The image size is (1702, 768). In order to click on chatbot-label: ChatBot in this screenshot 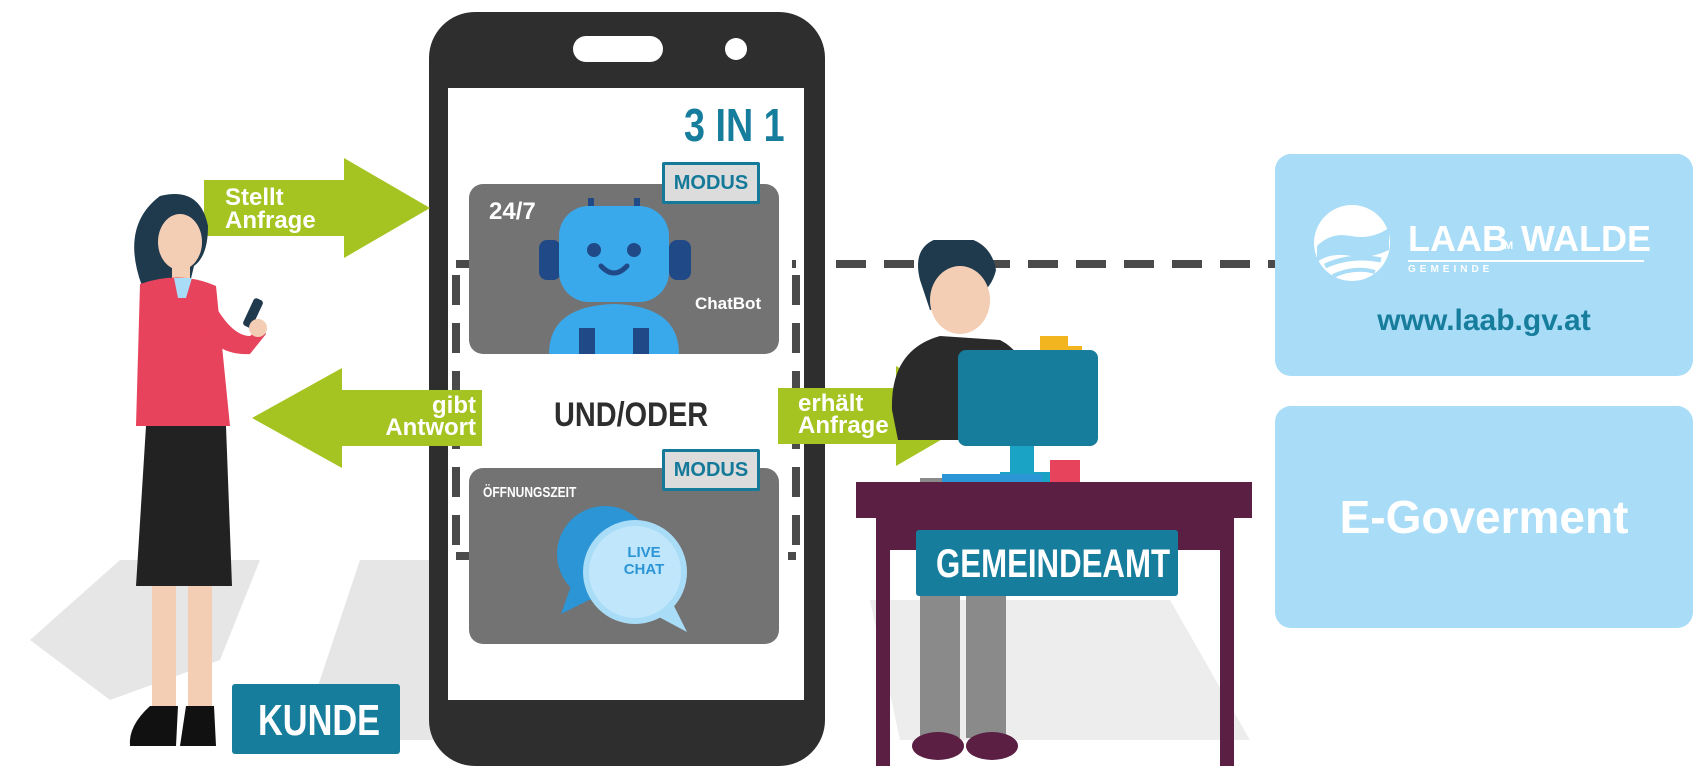, I will do `click(728, 303)`.